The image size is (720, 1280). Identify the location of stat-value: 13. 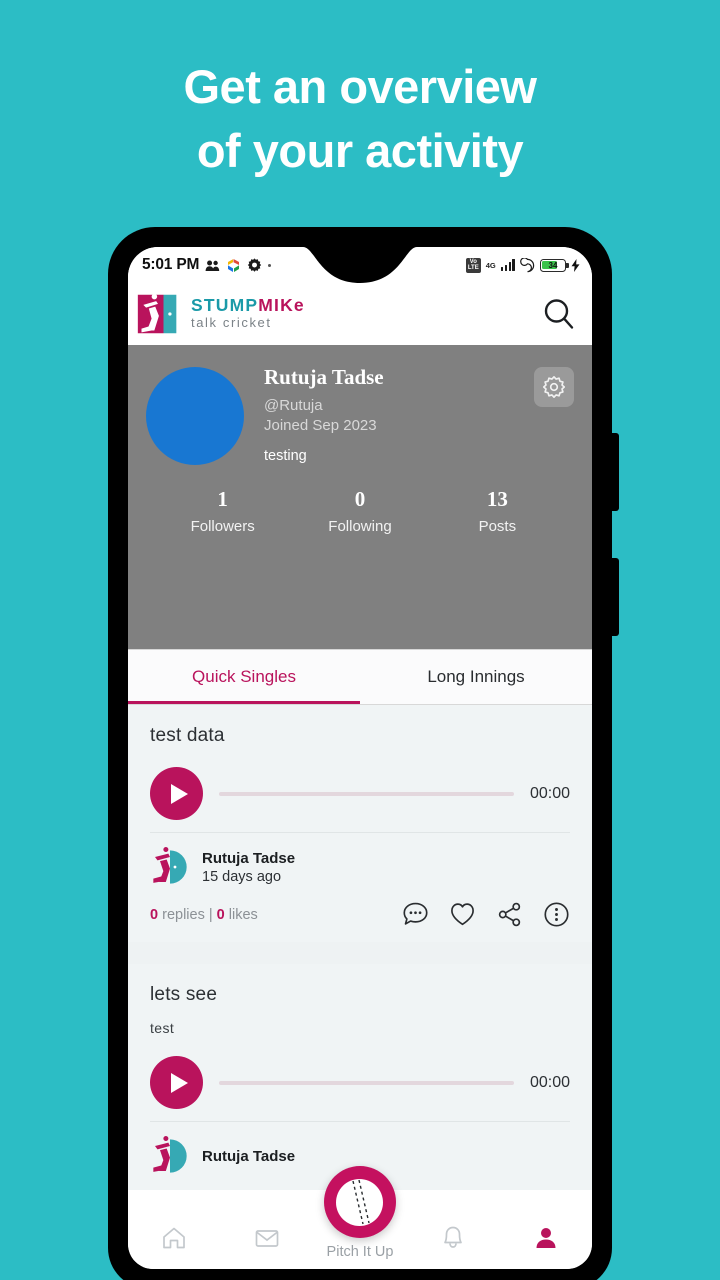
(497, 499).